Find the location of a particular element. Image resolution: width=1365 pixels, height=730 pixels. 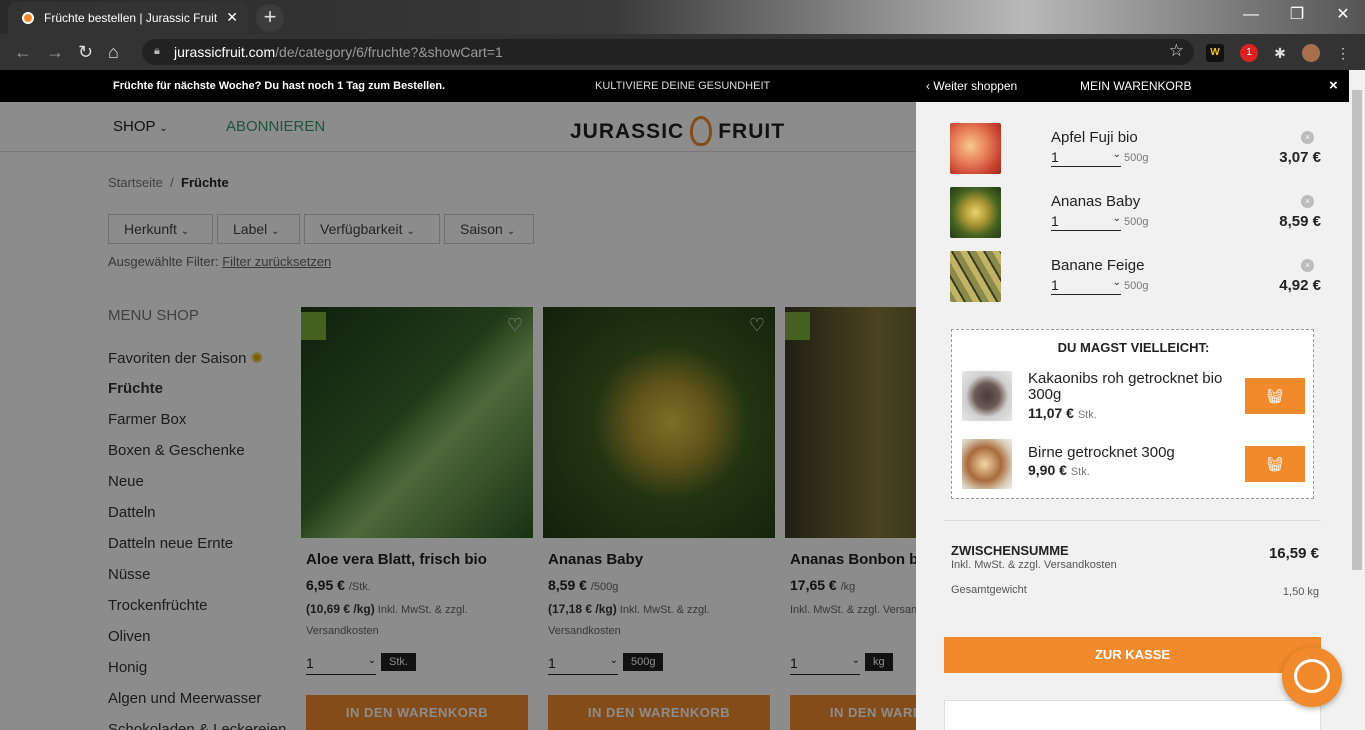

messenger-chat-button is located at coordinates (1312, 677).